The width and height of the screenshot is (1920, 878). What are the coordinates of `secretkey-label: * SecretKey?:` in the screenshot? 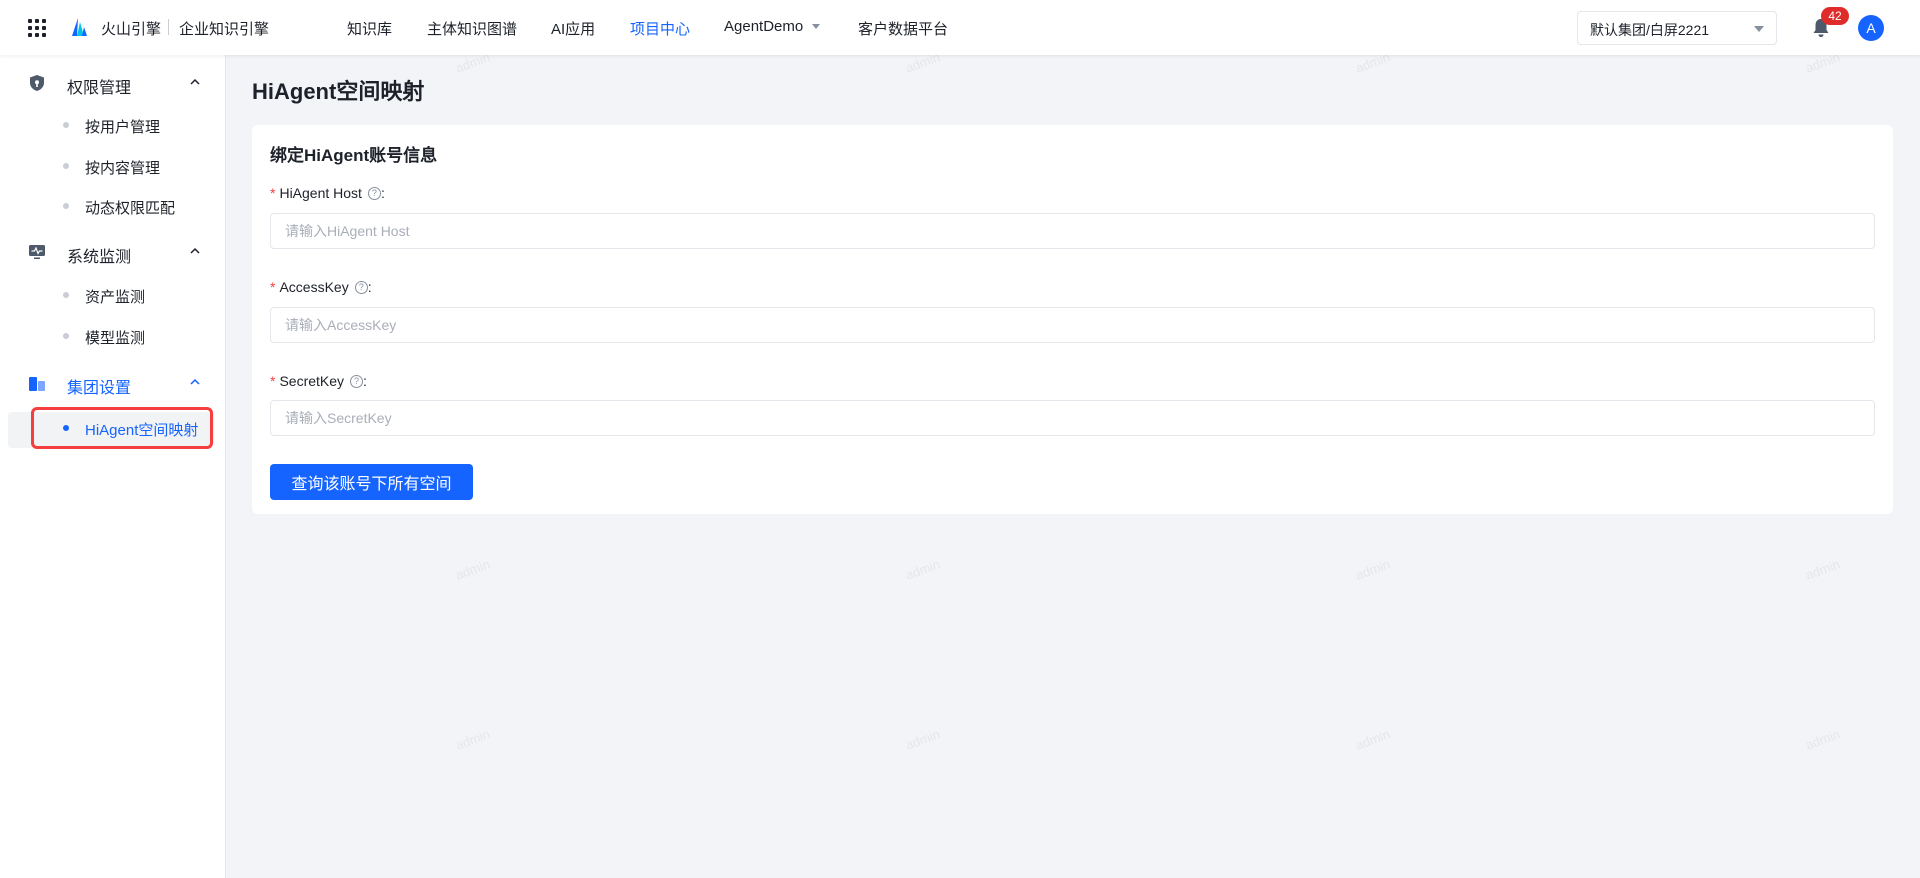 It's located at (318, 381).